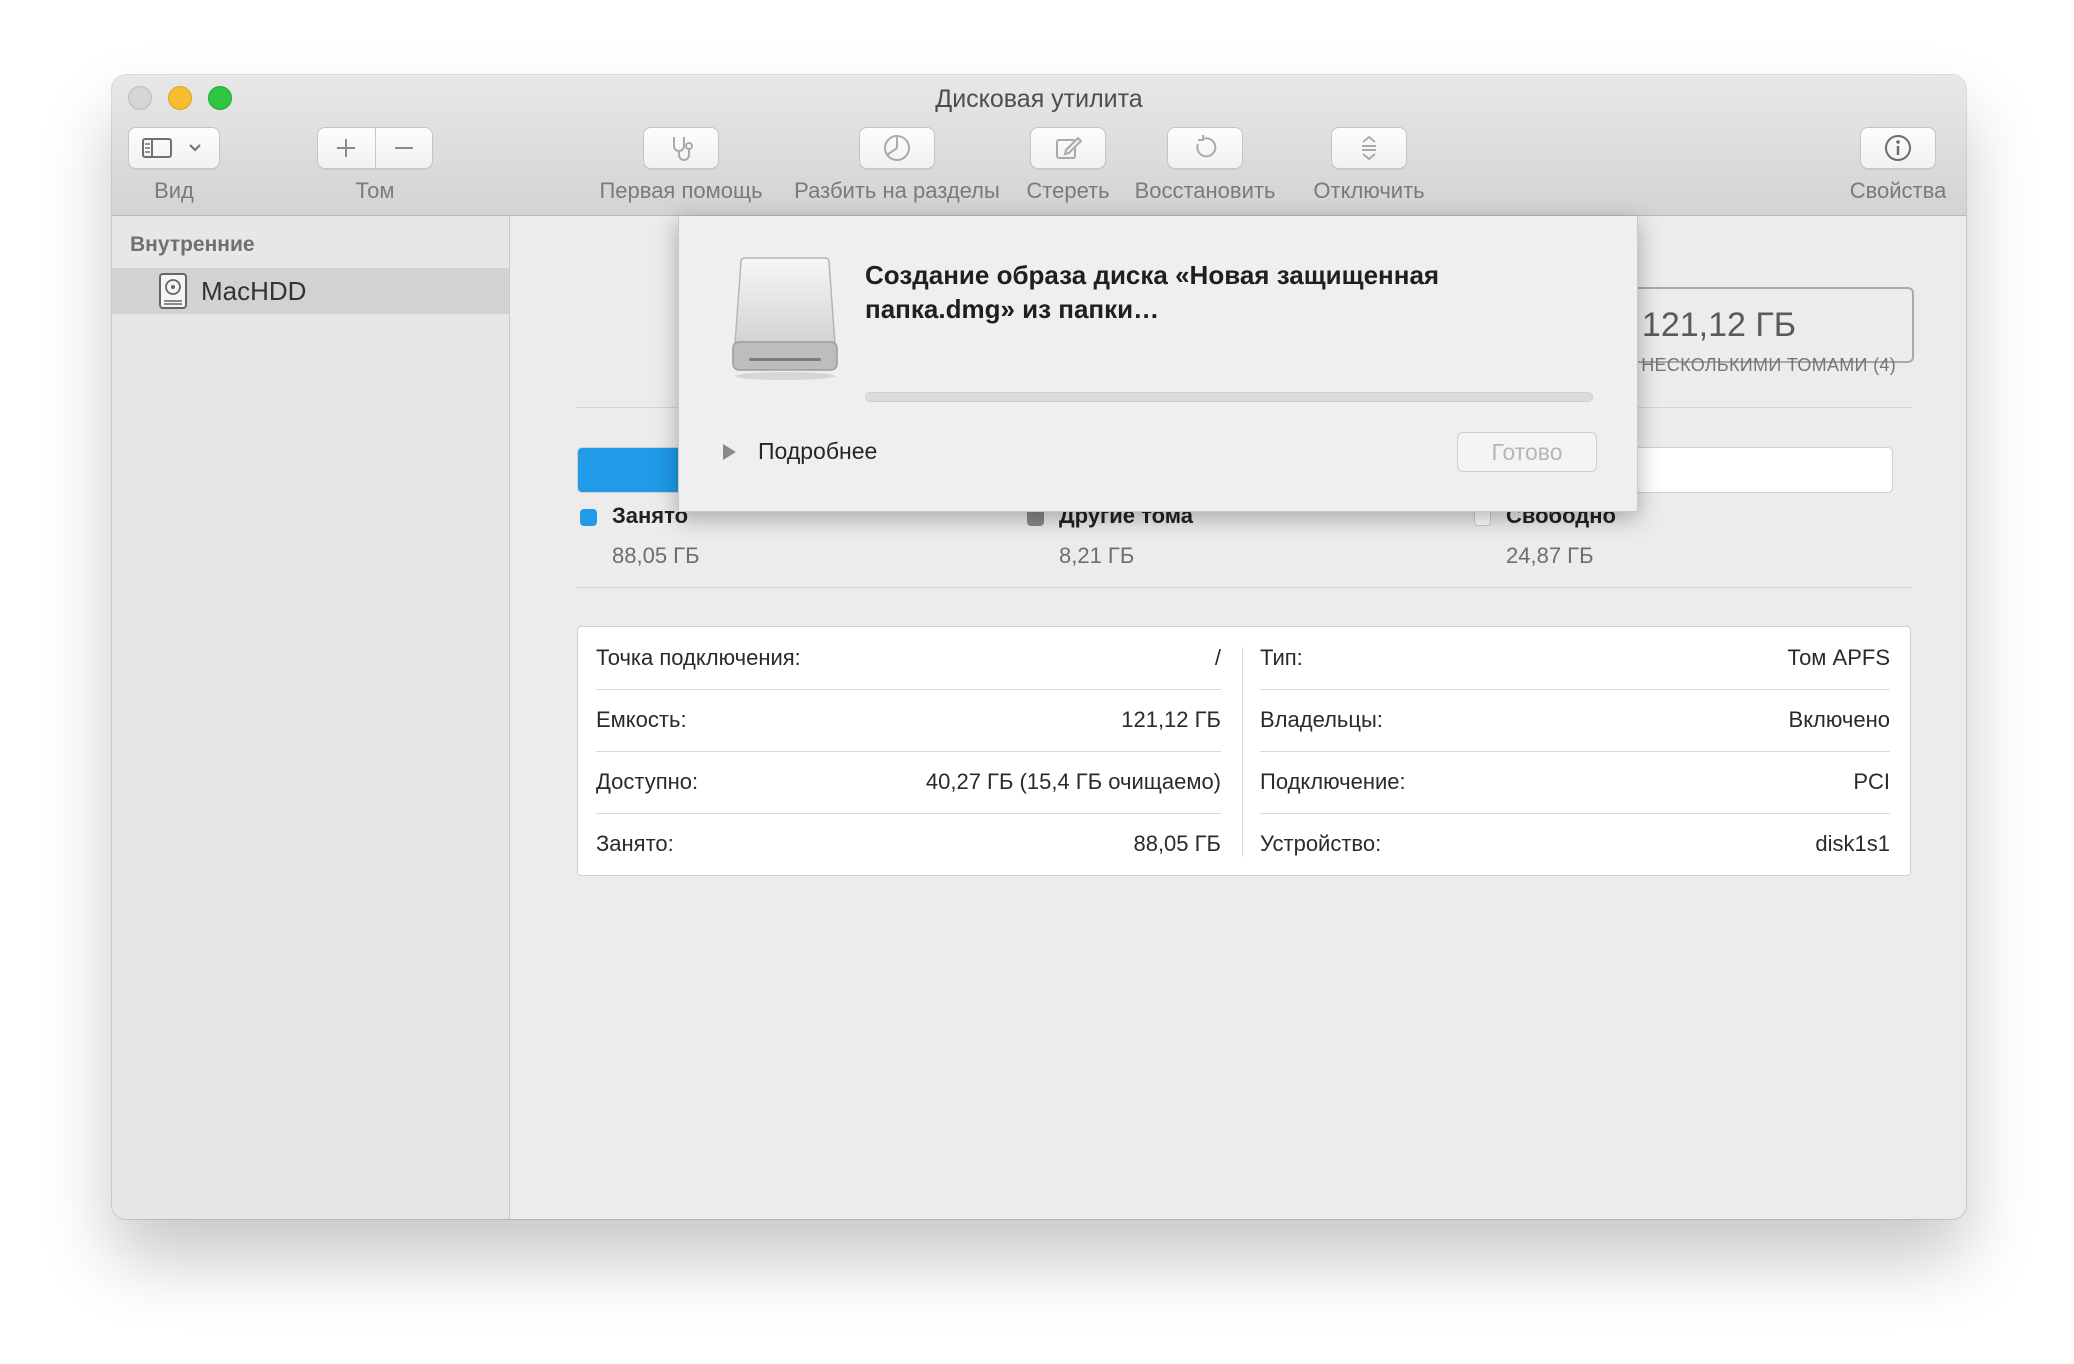 This screenshot has width=2074, height=1364. I want to click on erase-button, so click(1068, 148).